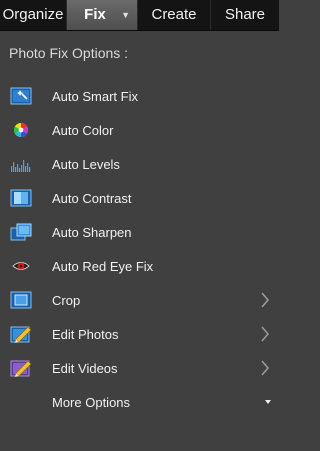  I want to click on option-more-options: More Options, so click(139, 402).